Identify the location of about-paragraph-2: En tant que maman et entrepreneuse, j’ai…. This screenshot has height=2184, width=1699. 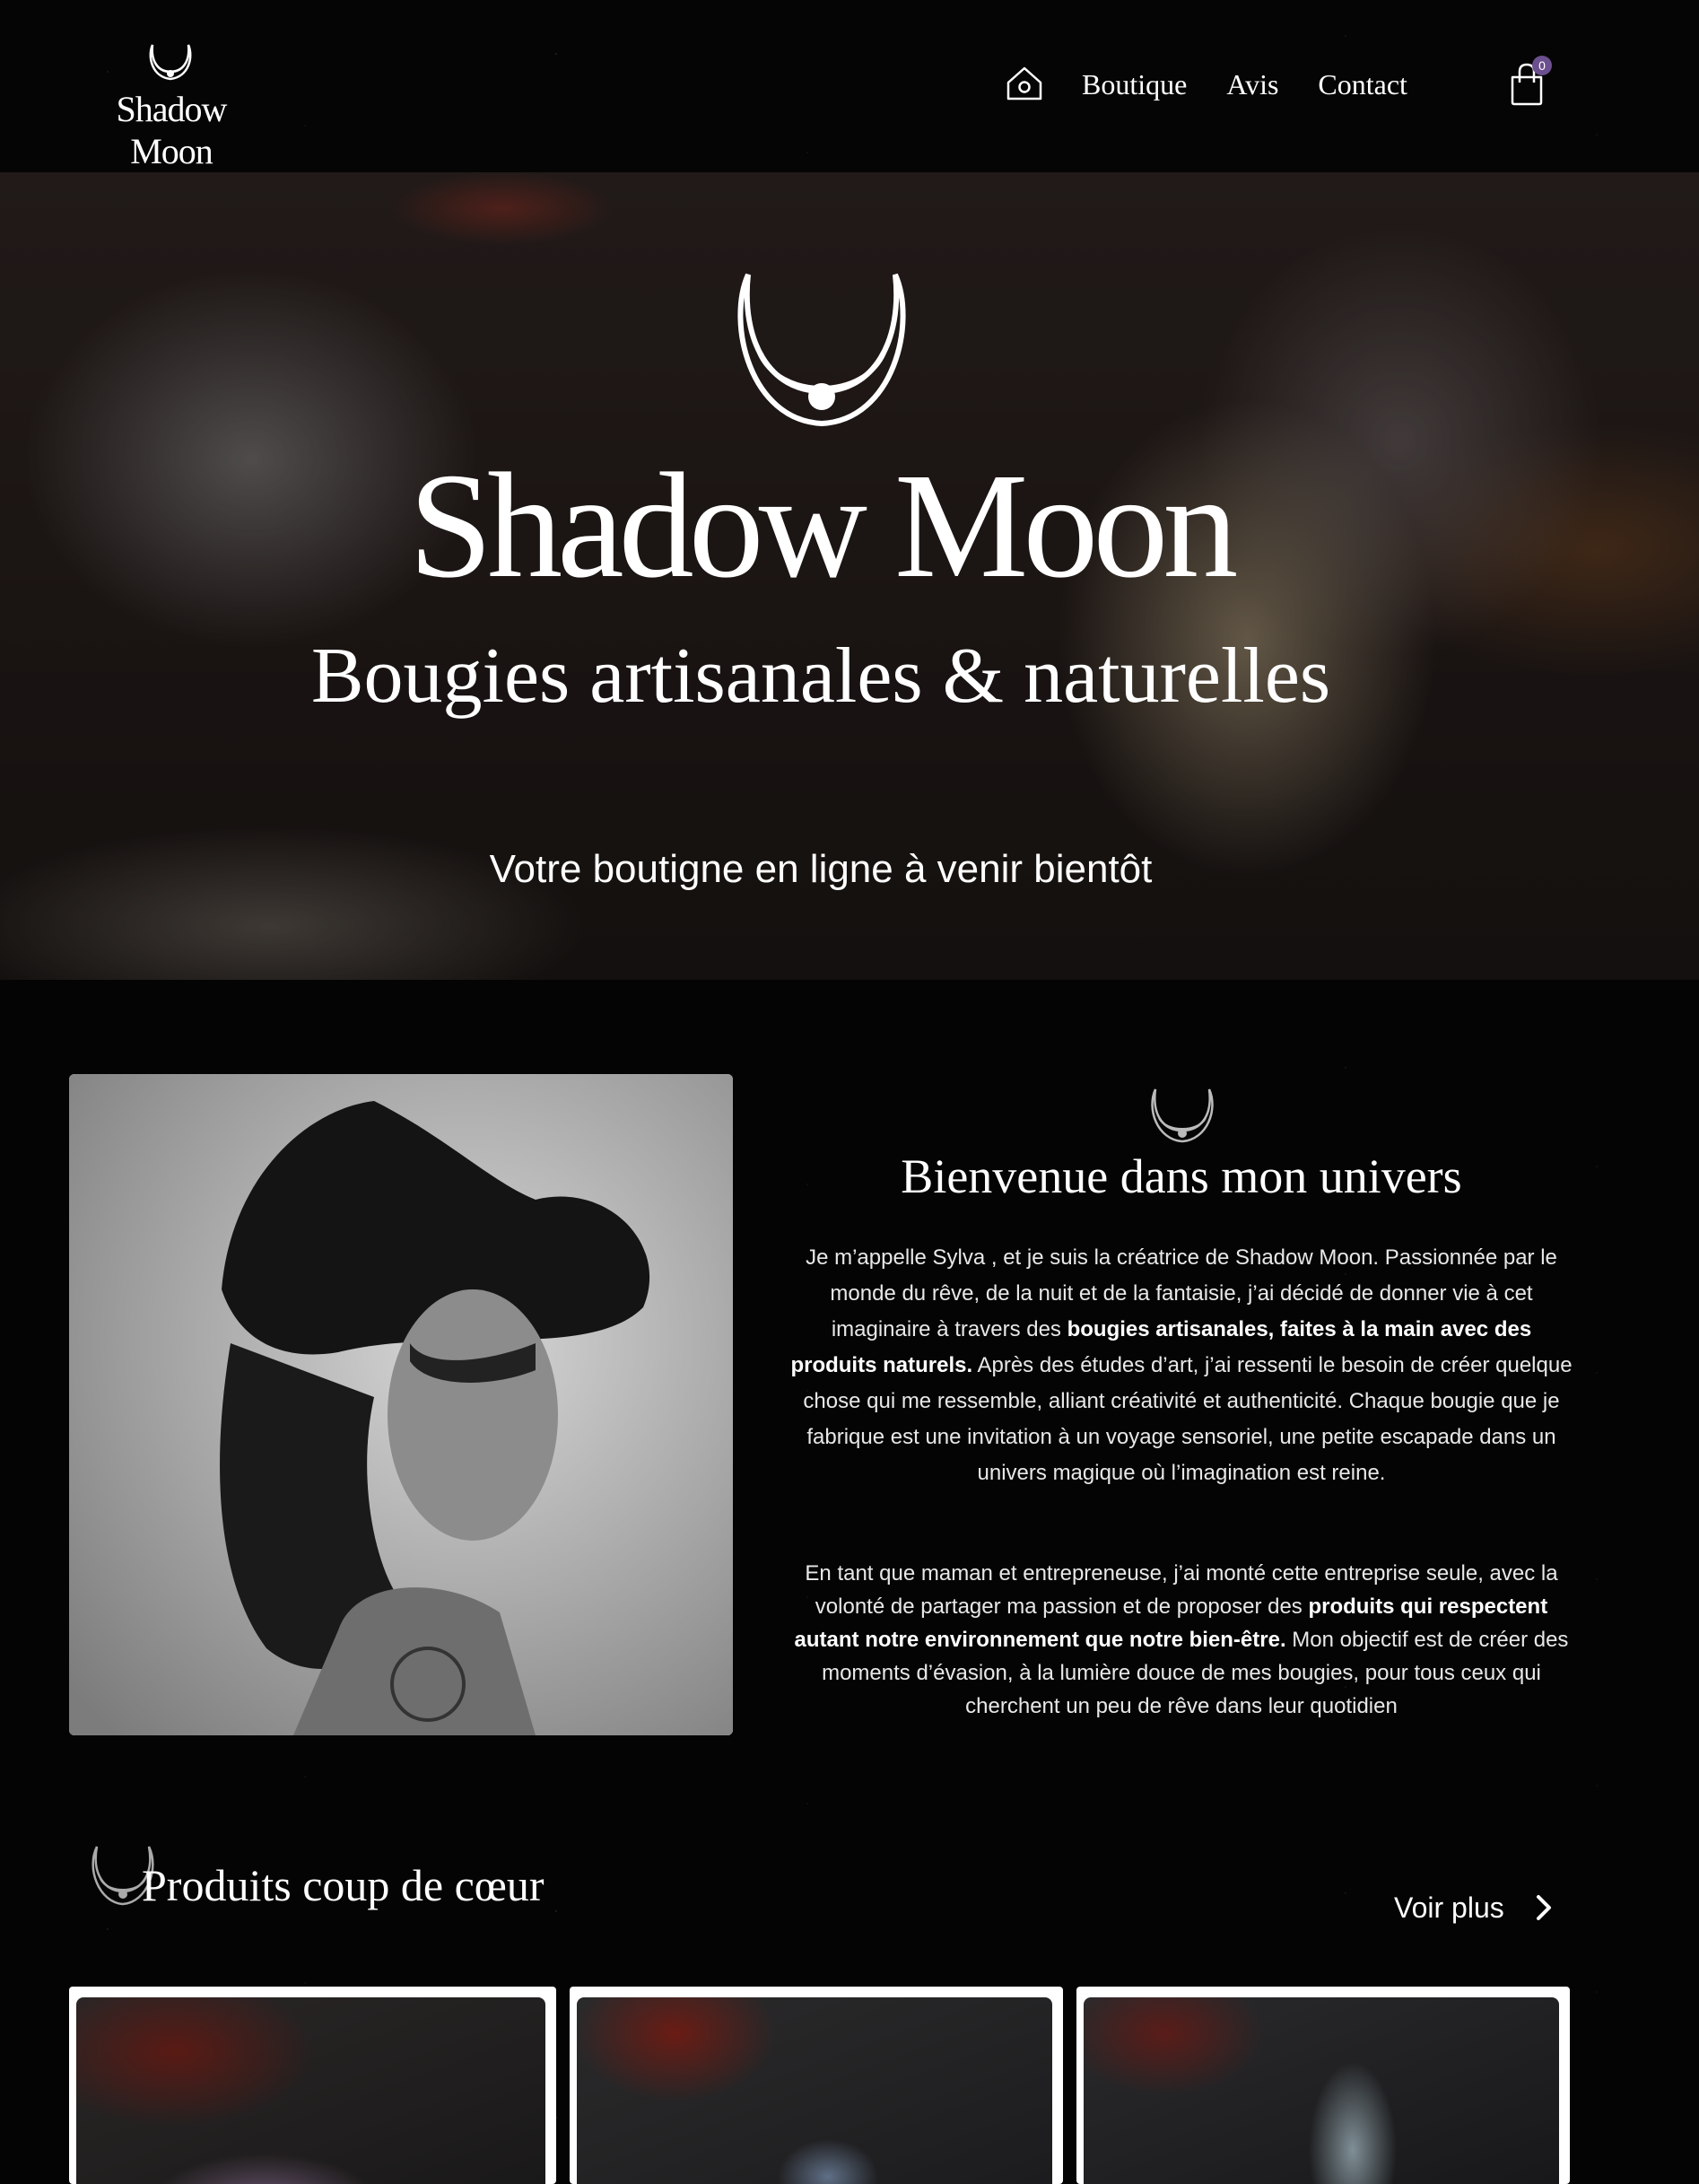
(1181, 1640).